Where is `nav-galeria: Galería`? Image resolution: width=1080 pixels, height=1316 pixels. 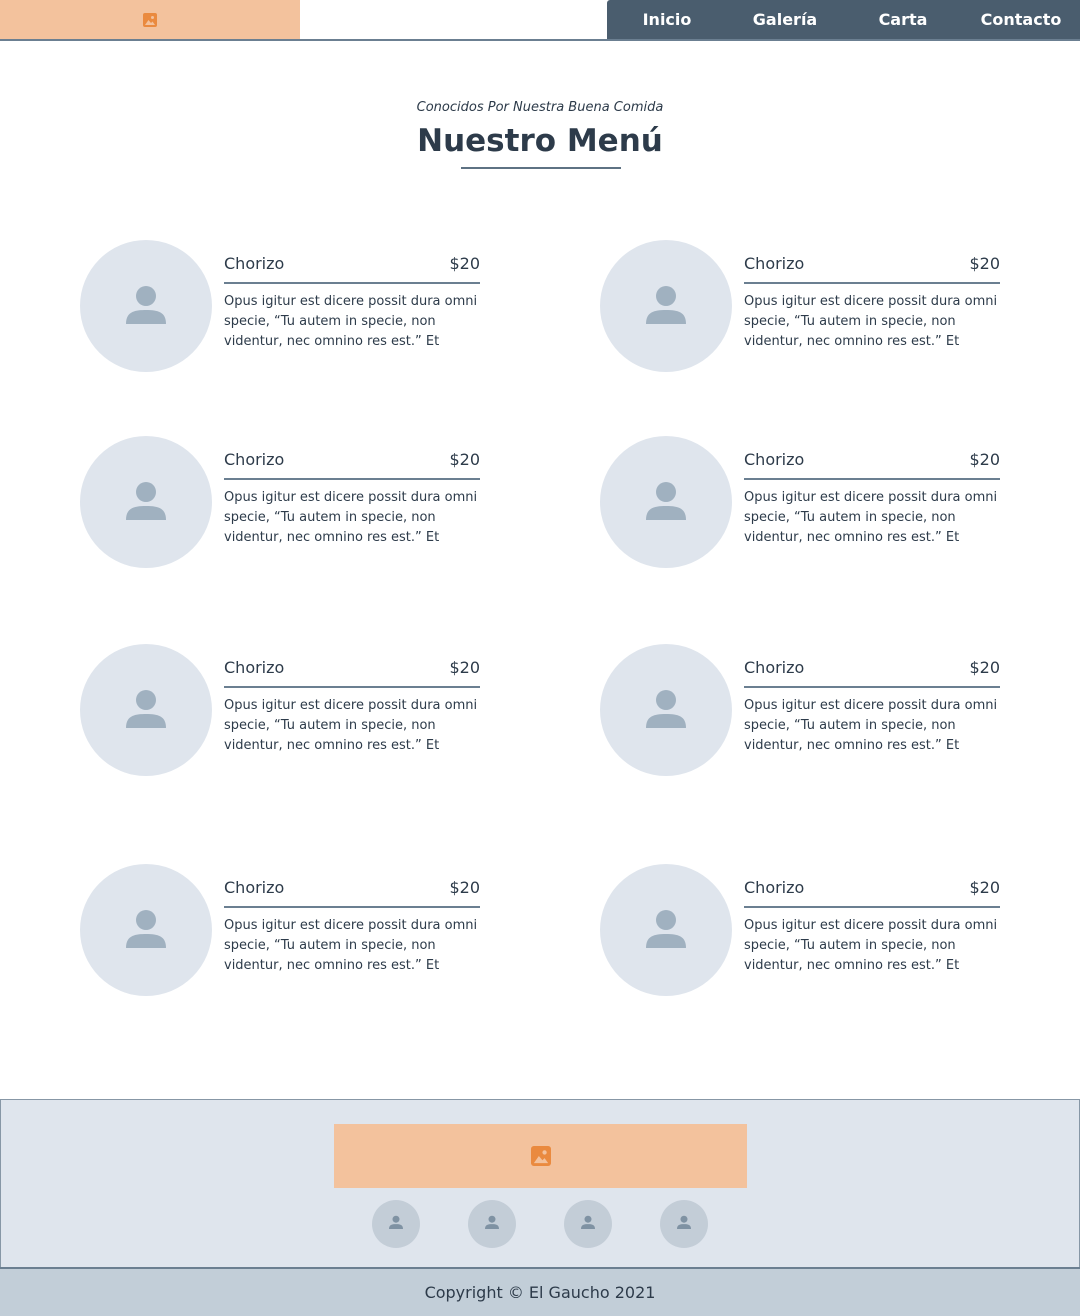
nav-galeria: Galería is located at coordinates (785, 19).